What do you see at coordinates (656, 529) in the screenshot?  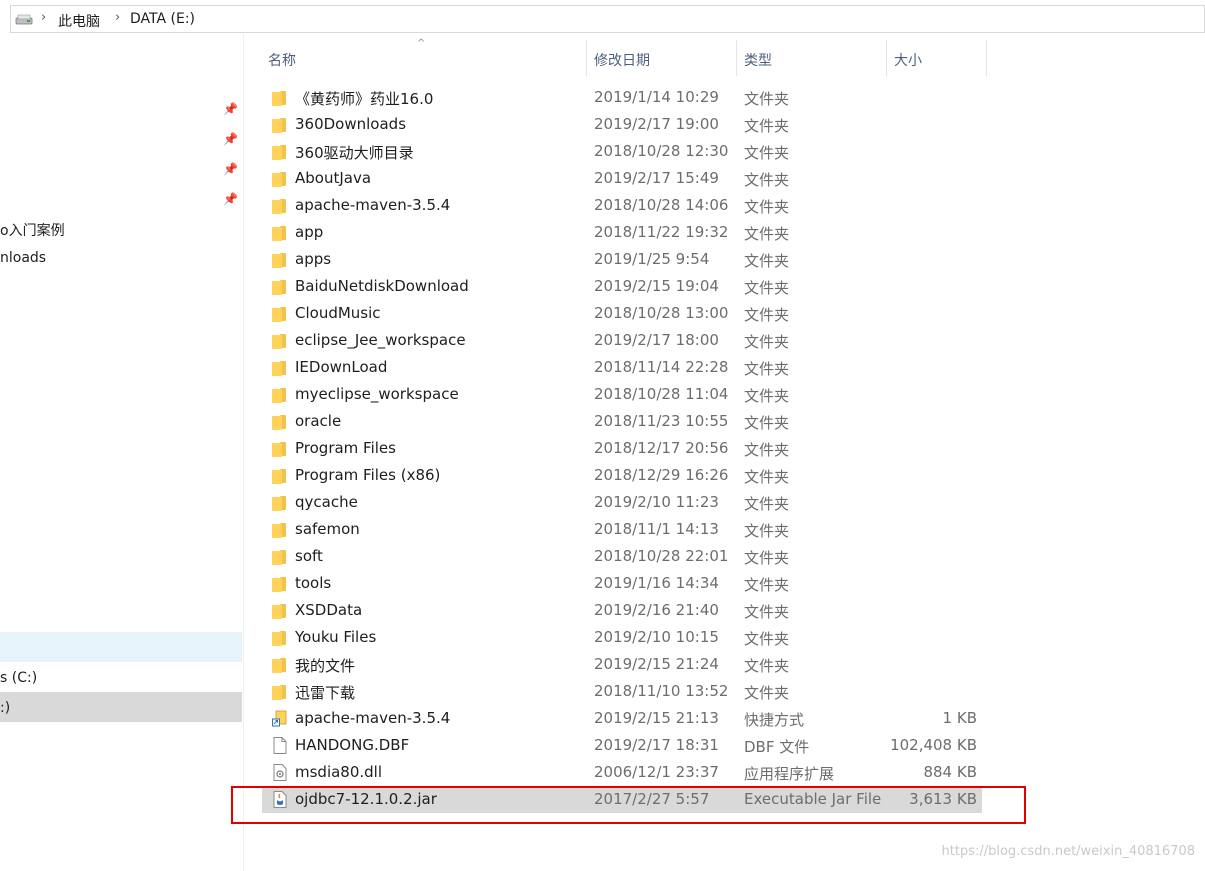 I see `file-modified-date: 2018/11/1 14:13` at bounding box center [656, 529].